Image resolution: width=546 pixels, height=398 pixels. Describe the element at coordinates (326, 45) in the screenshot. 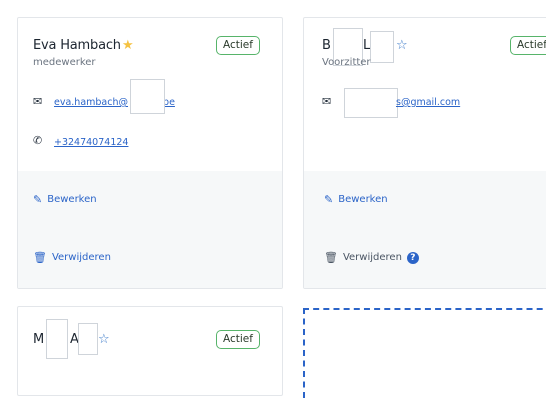

I see `member-name-part1: B` at that location.